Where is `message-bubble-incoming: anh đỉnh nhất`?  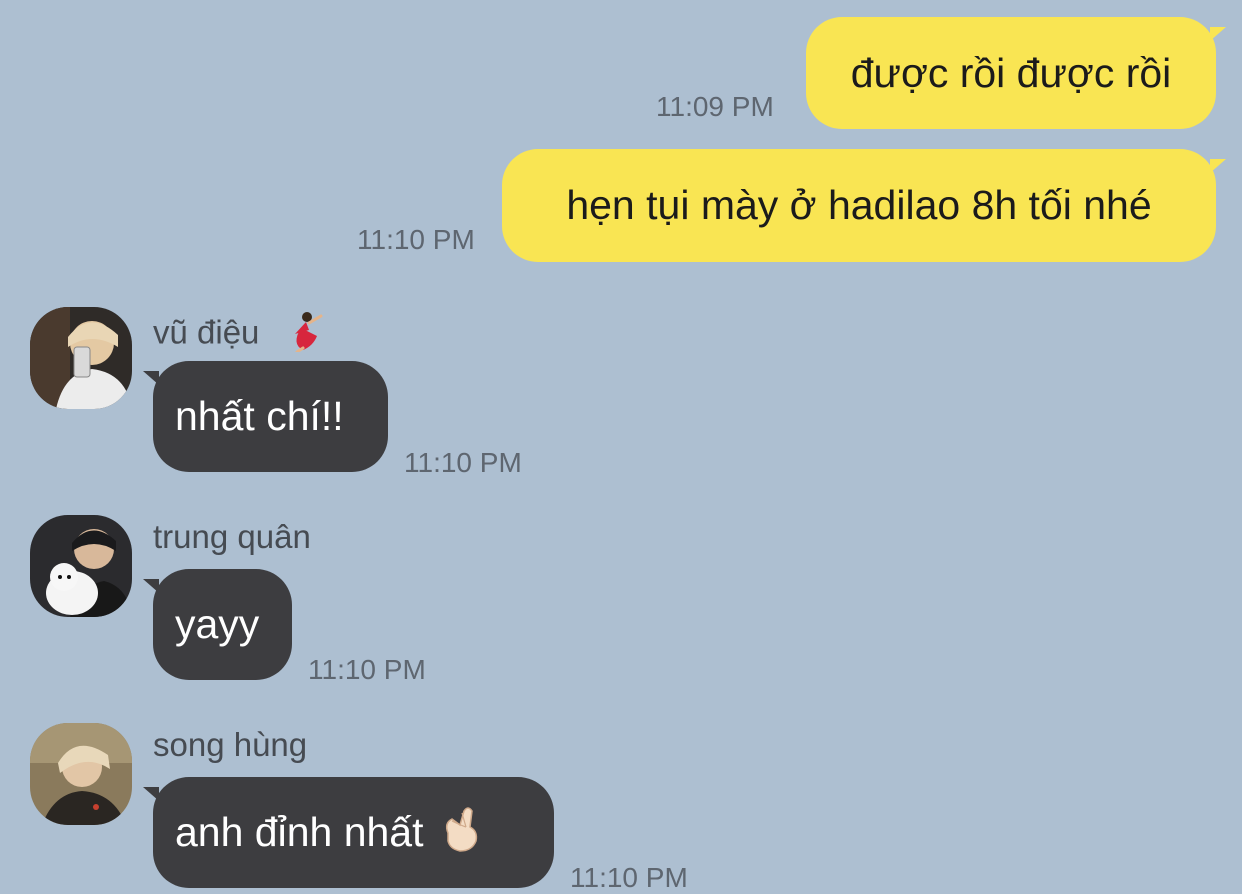
message-bubble-incoming: anh đỉnh nhất is located at coordinates (348, 832).